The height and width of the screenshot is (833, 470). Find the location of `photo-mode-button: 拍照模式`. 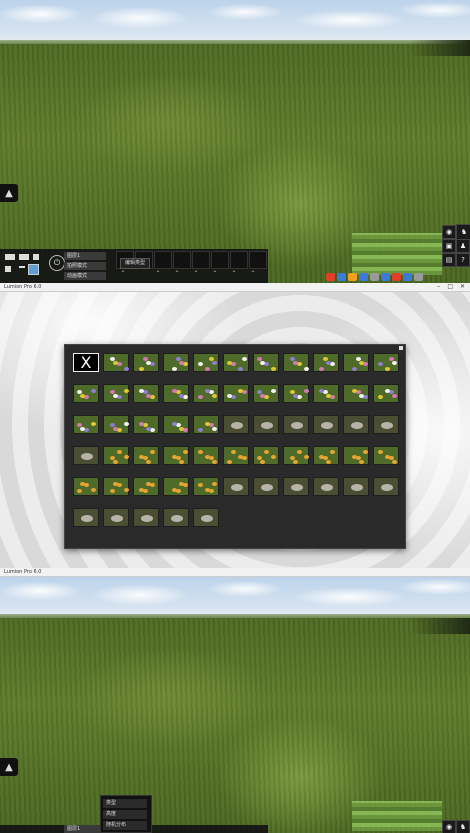

photo-mode-button: 拍照模式 is located at coordinates (85, 266).